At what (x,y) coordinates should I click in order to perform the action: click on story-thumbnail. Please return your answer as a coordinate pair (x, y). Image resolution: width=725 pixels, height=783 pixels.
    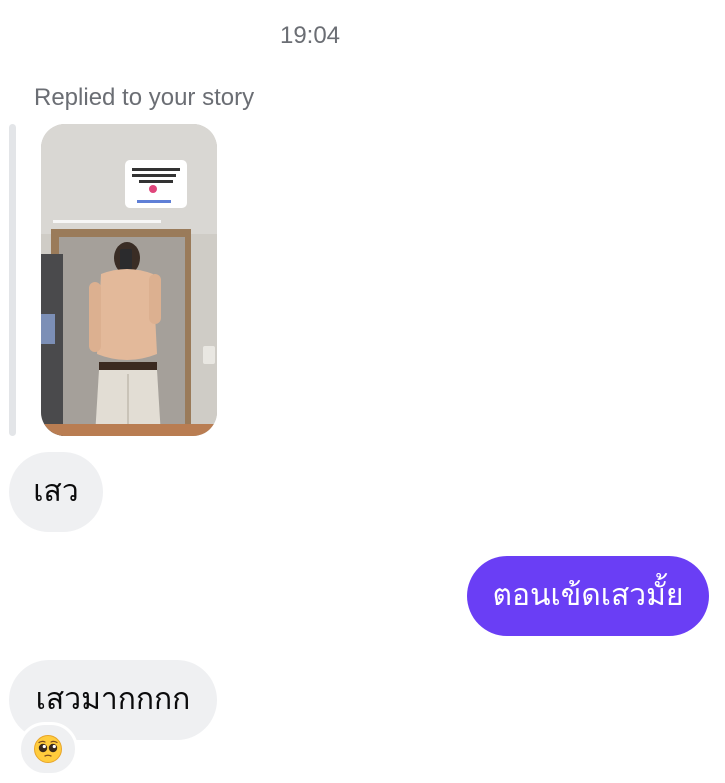
    Looking at the image, I should click on (129, 280).